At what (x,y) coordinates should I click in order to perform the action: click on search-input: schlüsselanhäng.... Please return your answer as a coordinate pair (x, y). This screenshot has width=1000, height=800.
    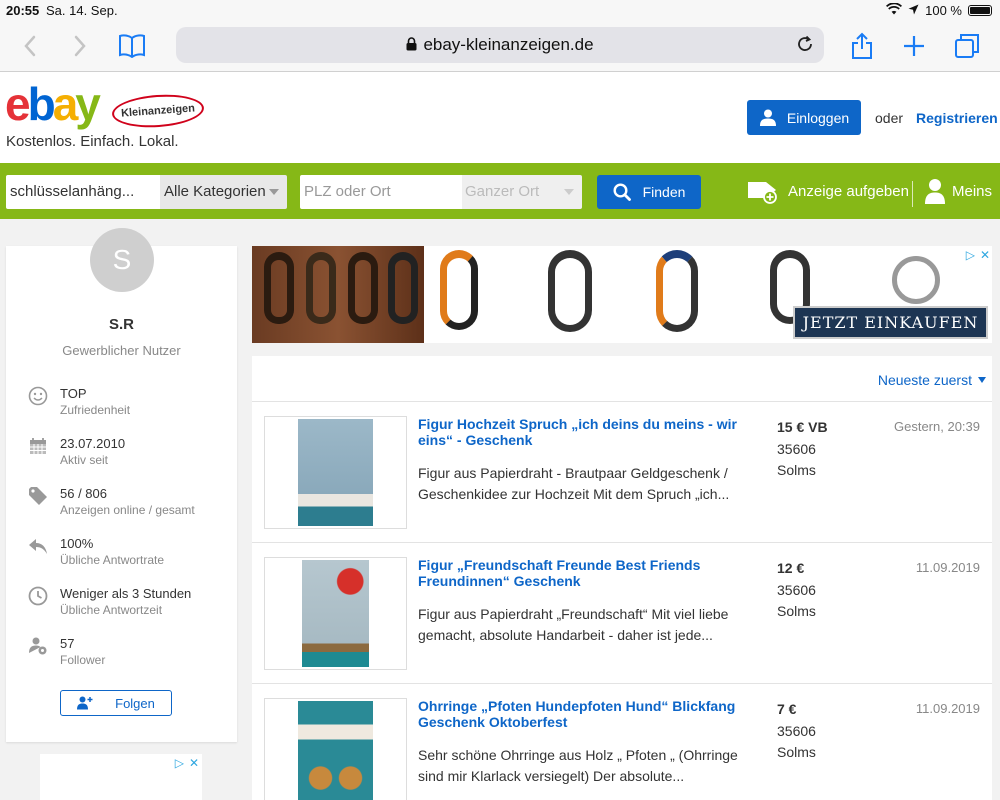
    Looking at the image, I should click on (83, 192).